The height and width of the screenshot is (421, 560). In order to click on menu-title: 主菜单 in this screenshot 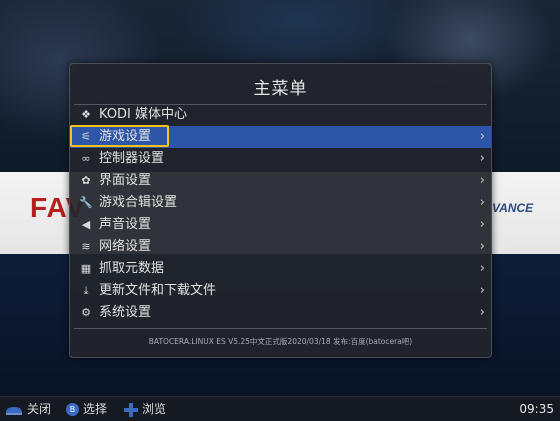, I will do `click(280, 89)`.